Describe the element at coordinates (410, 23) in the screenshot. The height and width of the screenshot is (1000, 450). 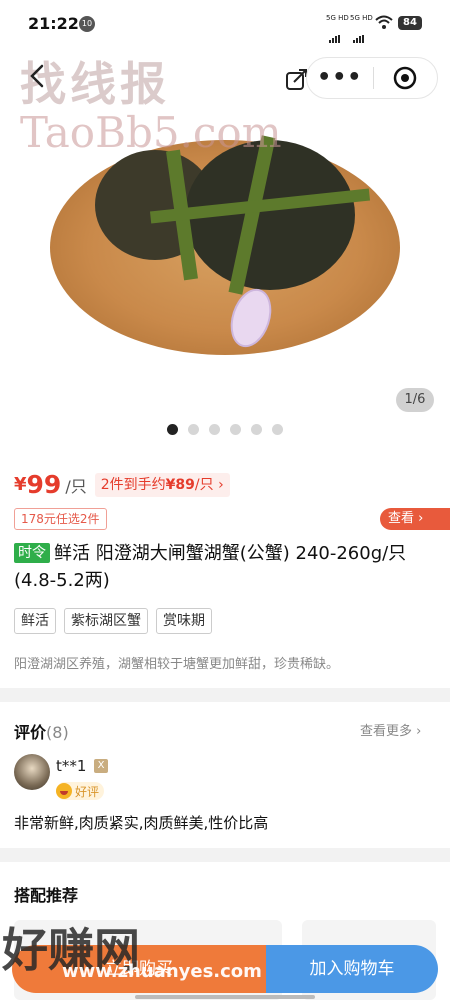
I see `battery-icon: 84` at that location.